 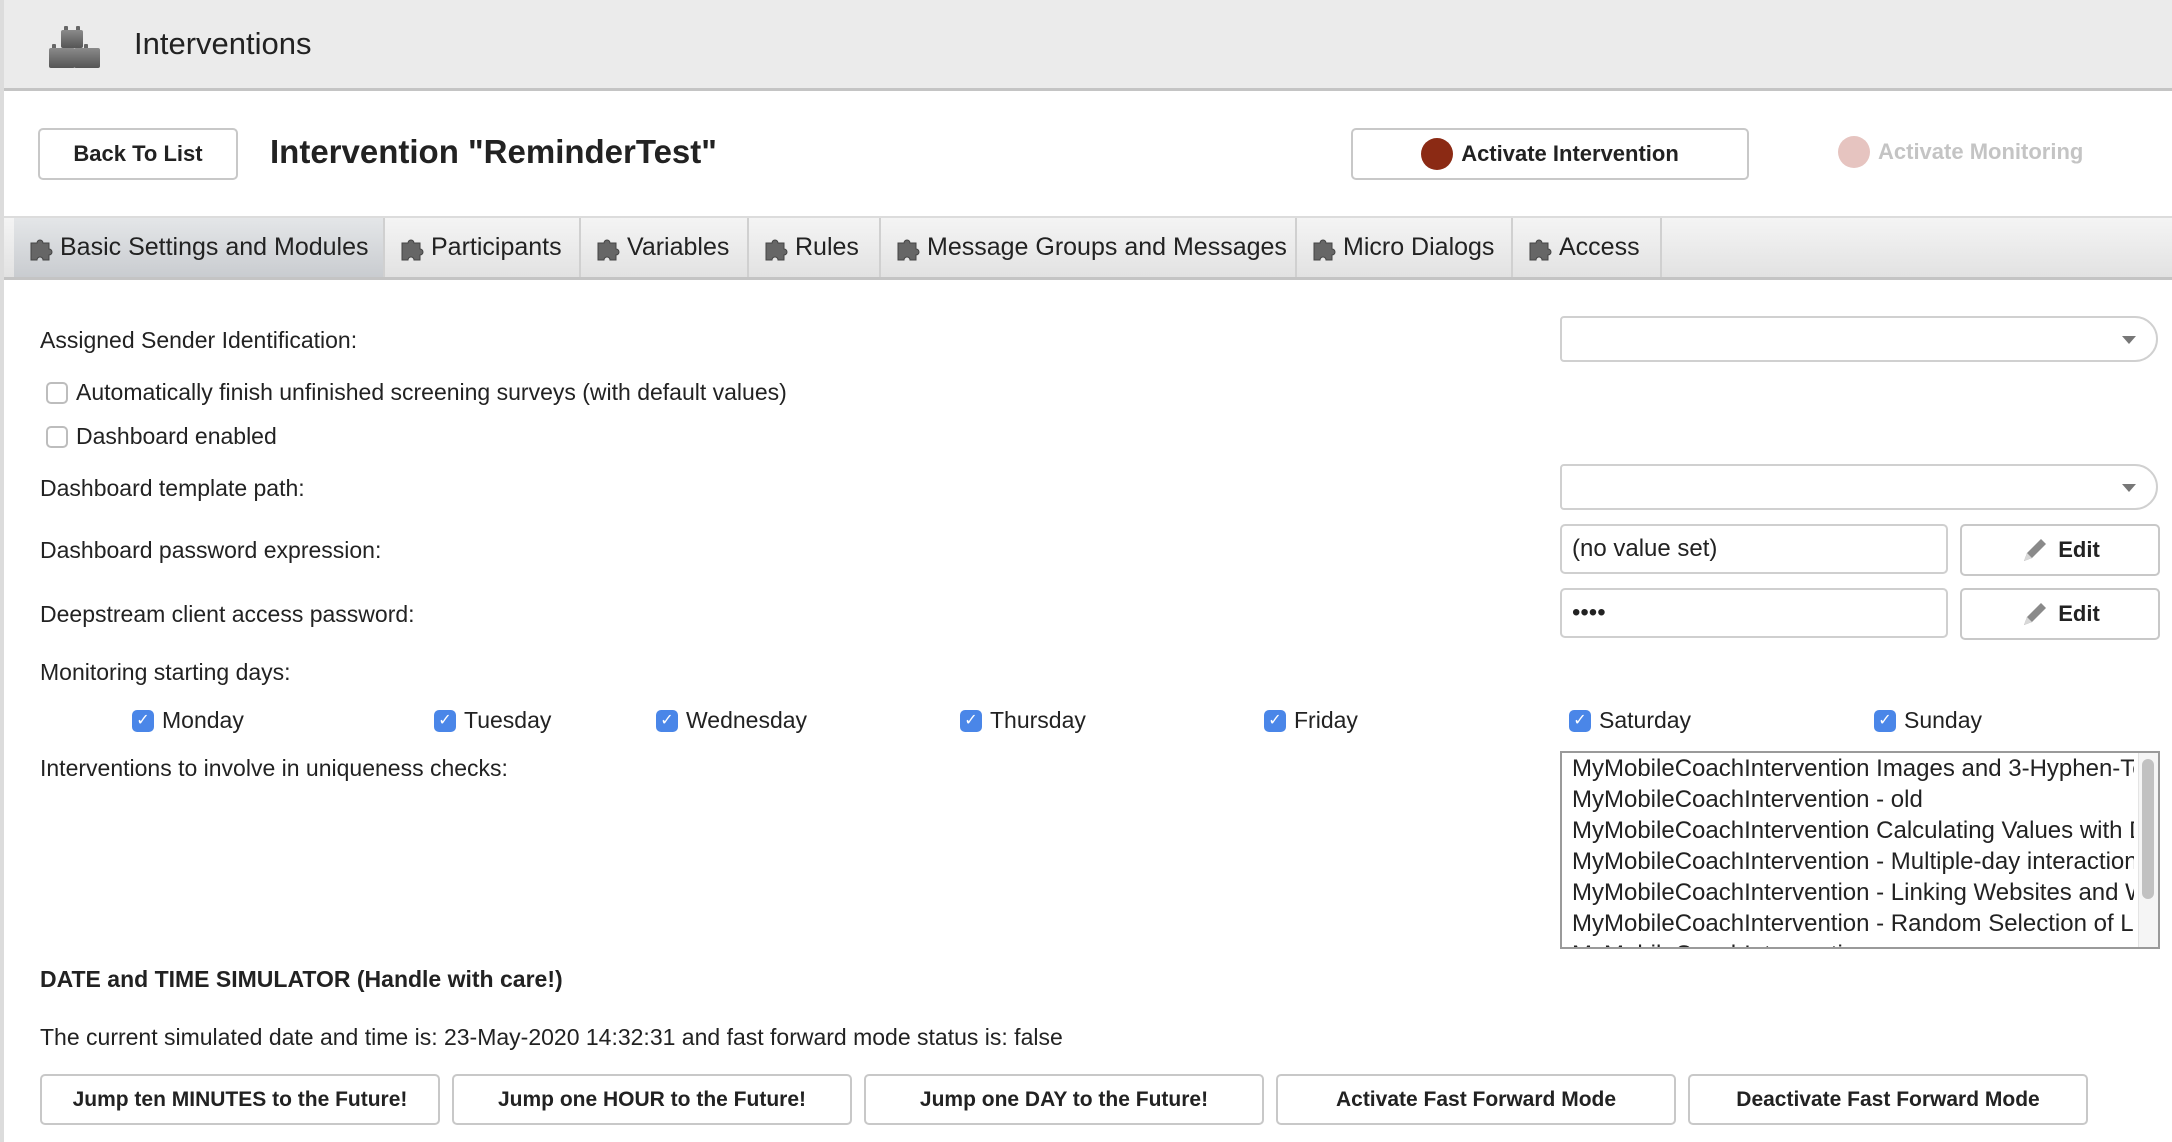 I want to click on day-label: Sunday, so click(x=1943, y=720).